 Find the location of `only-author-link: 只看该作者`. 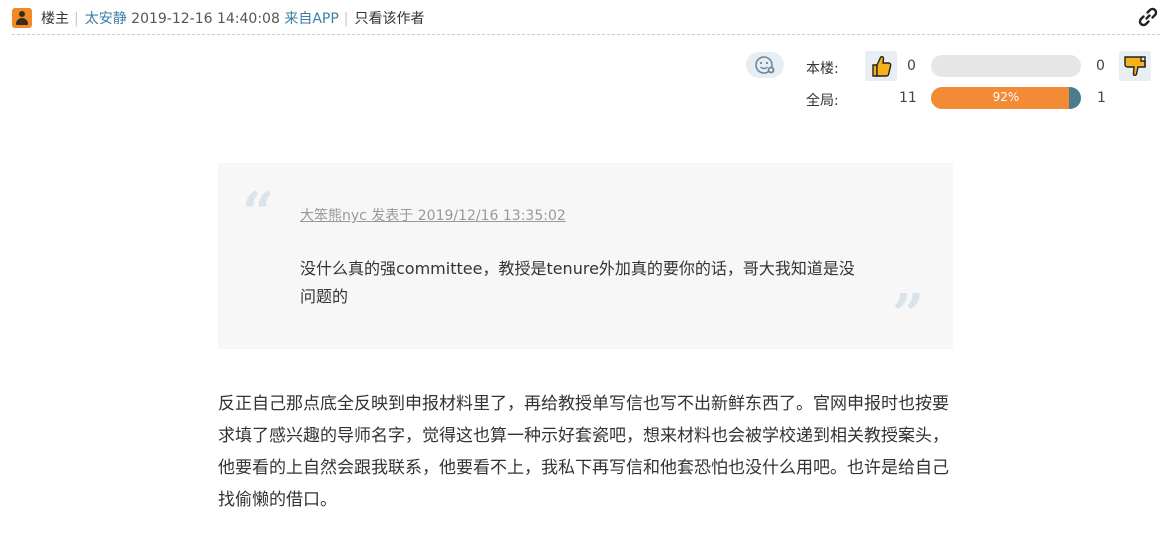

only-author-link: 只看该作者 is located at coordinates (390, 19).